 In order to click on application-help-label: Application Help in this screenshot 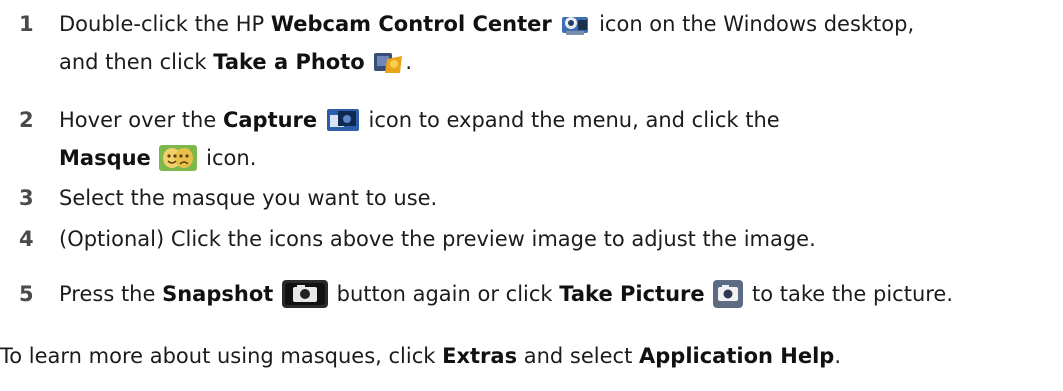, I will do `click(737, 356)`.